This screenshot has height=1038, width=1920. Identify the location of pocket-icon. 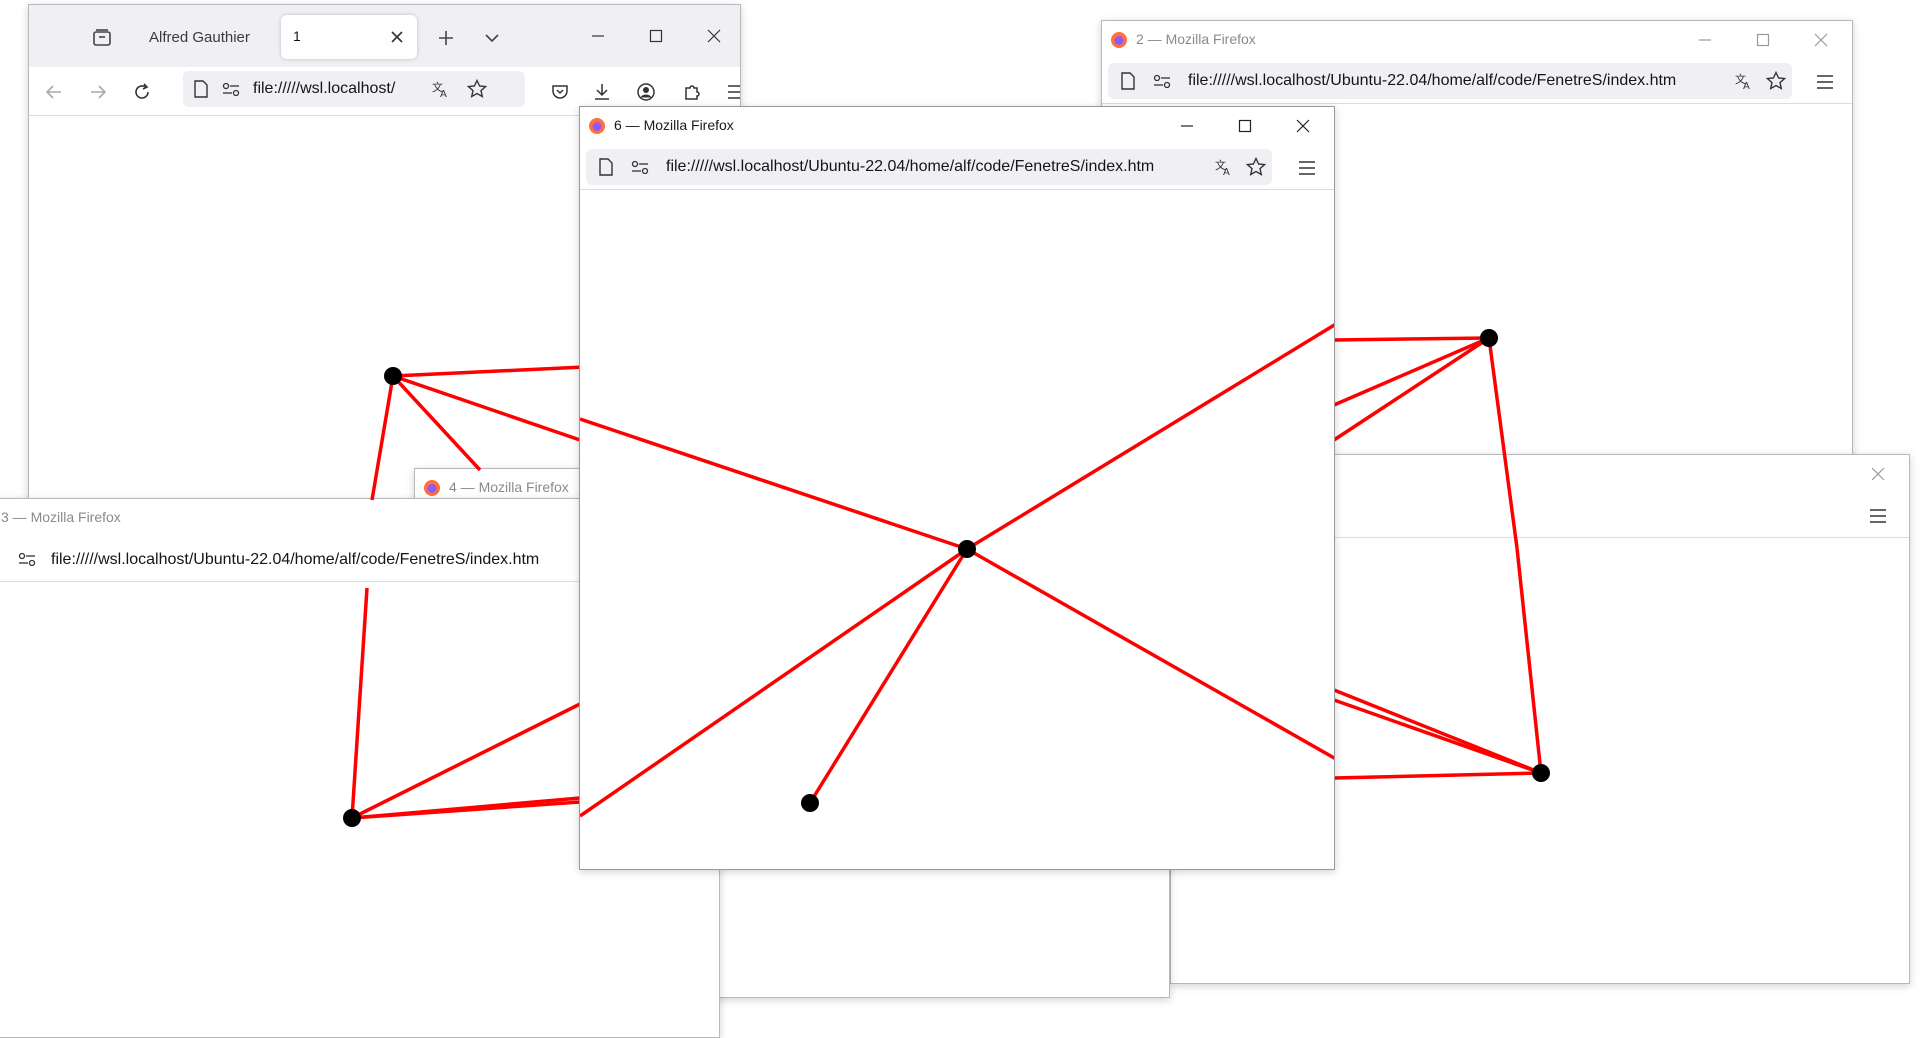
(560, 92).